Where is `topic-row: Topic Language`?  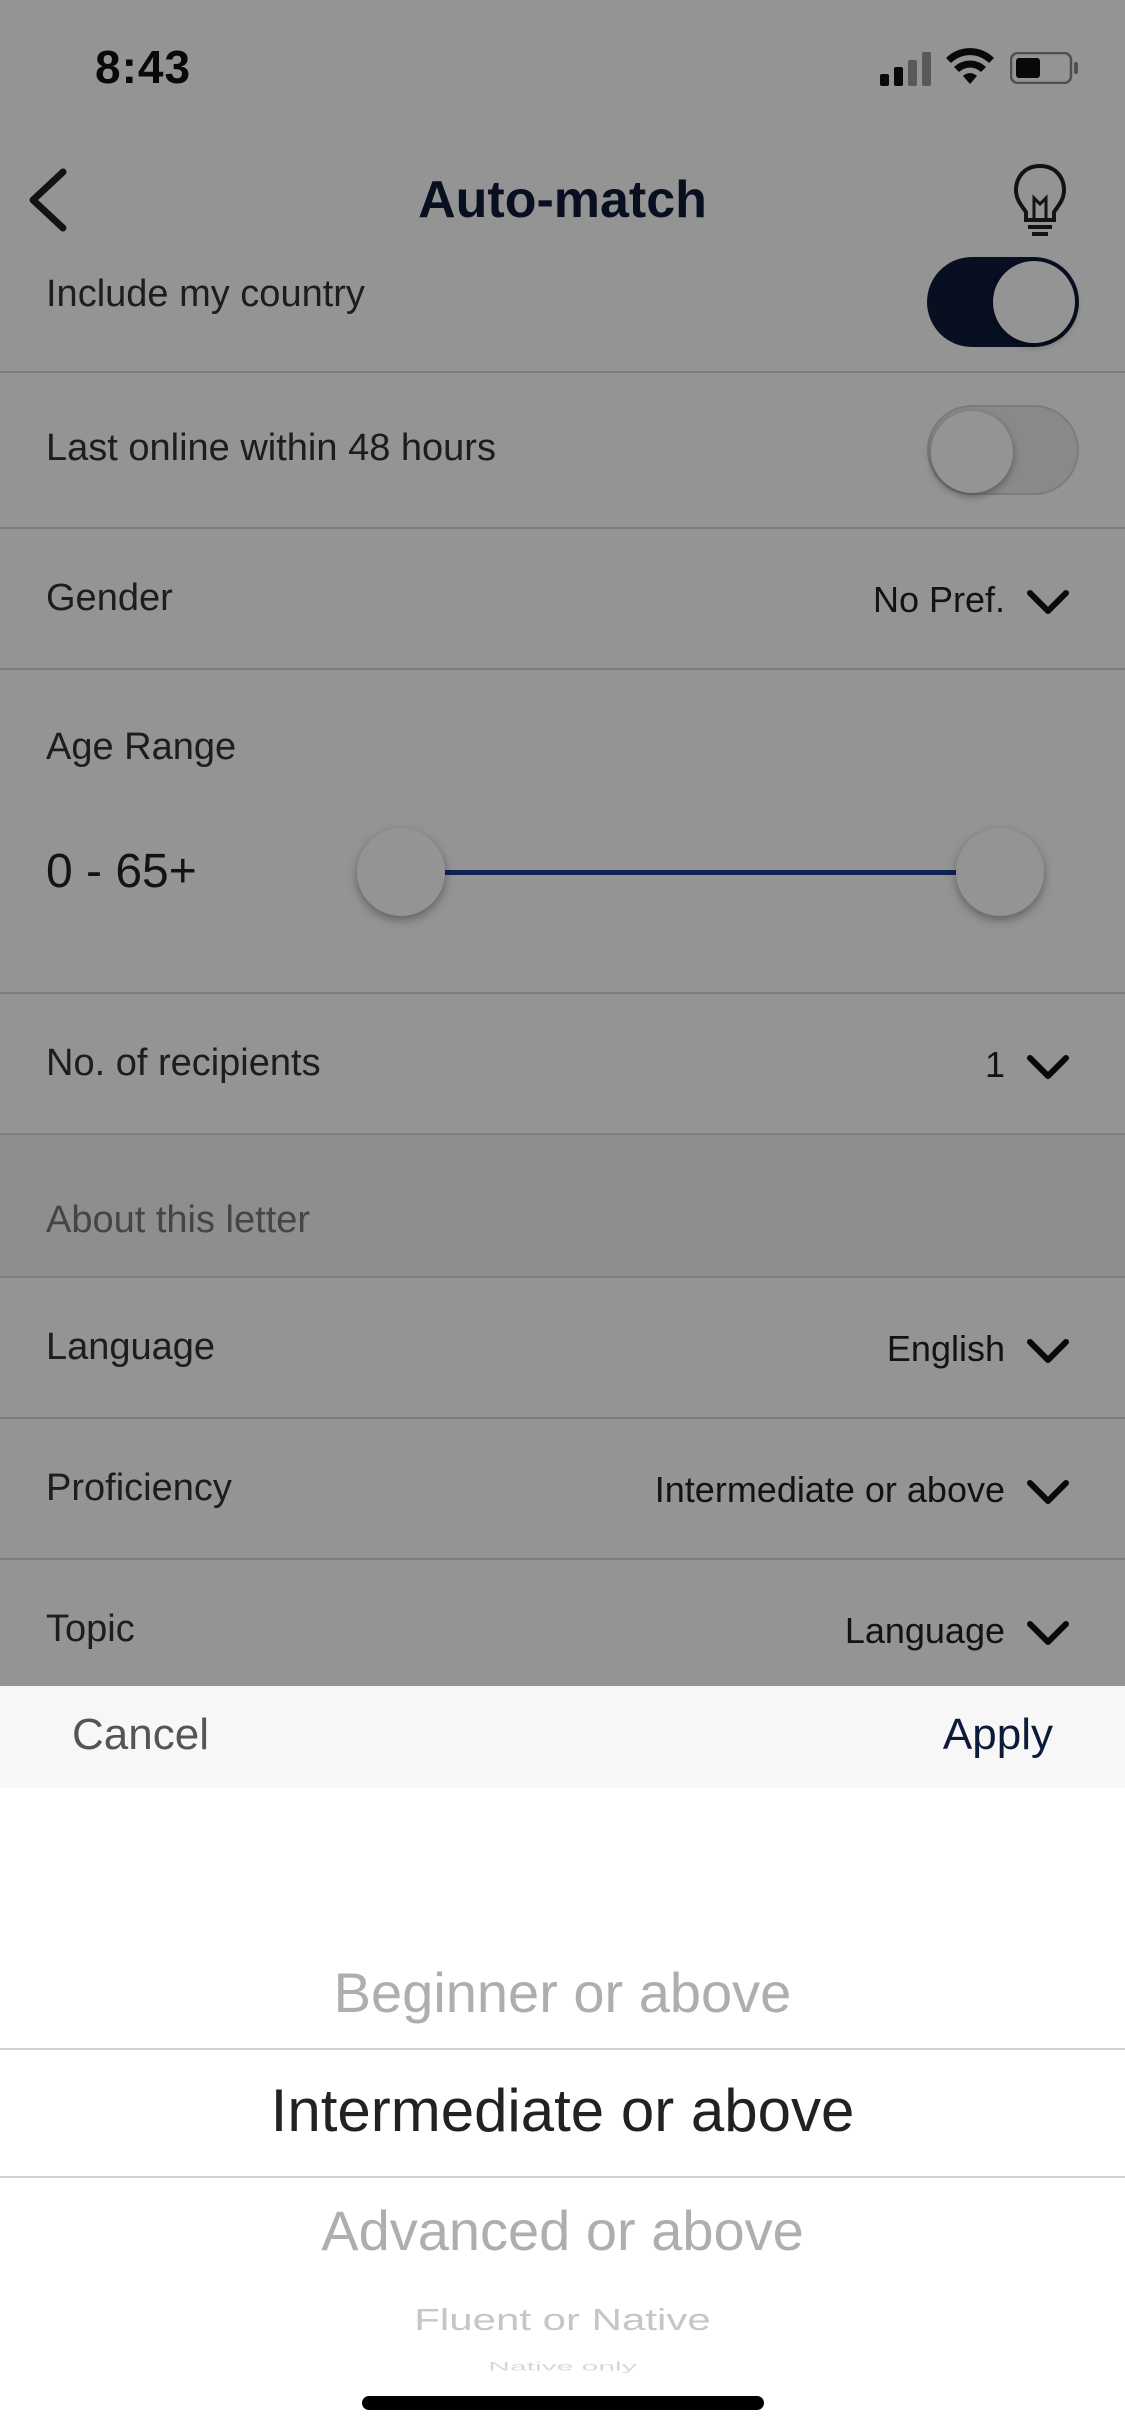 topic-row: Topic Language is located at coordinates (562, 1630).